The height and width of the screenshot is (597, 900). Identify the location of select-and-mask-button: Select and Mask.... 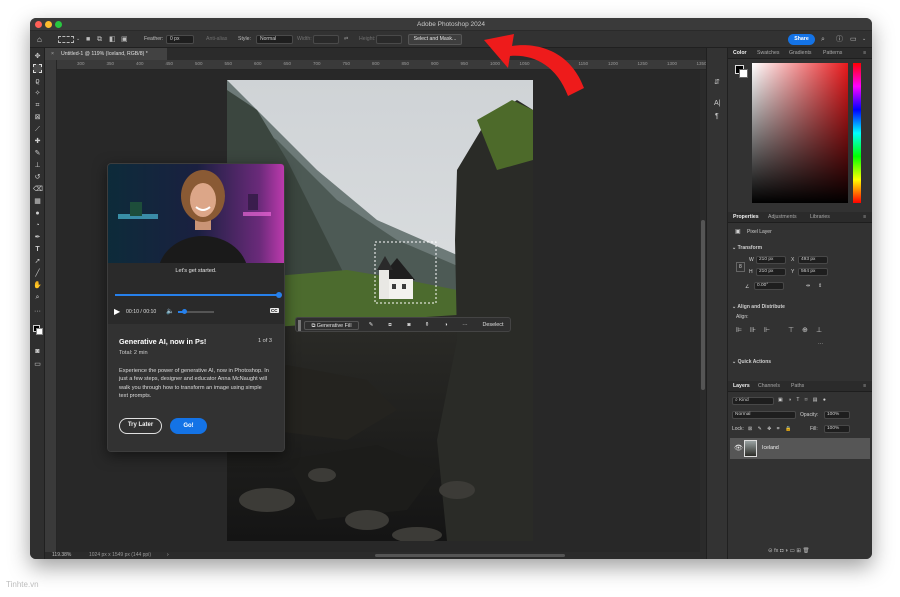
(435, 39).